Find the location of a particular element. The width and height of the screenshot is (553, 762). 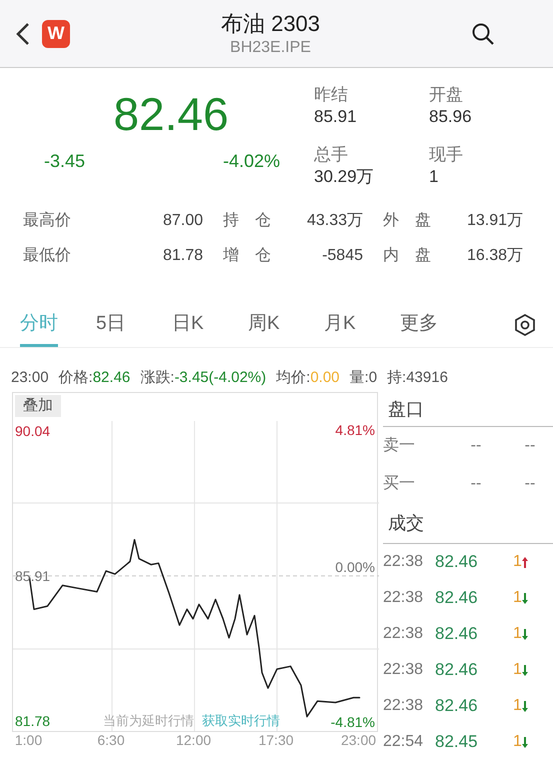

stat-value: 13.91万 is located at coordinates (494, 221).